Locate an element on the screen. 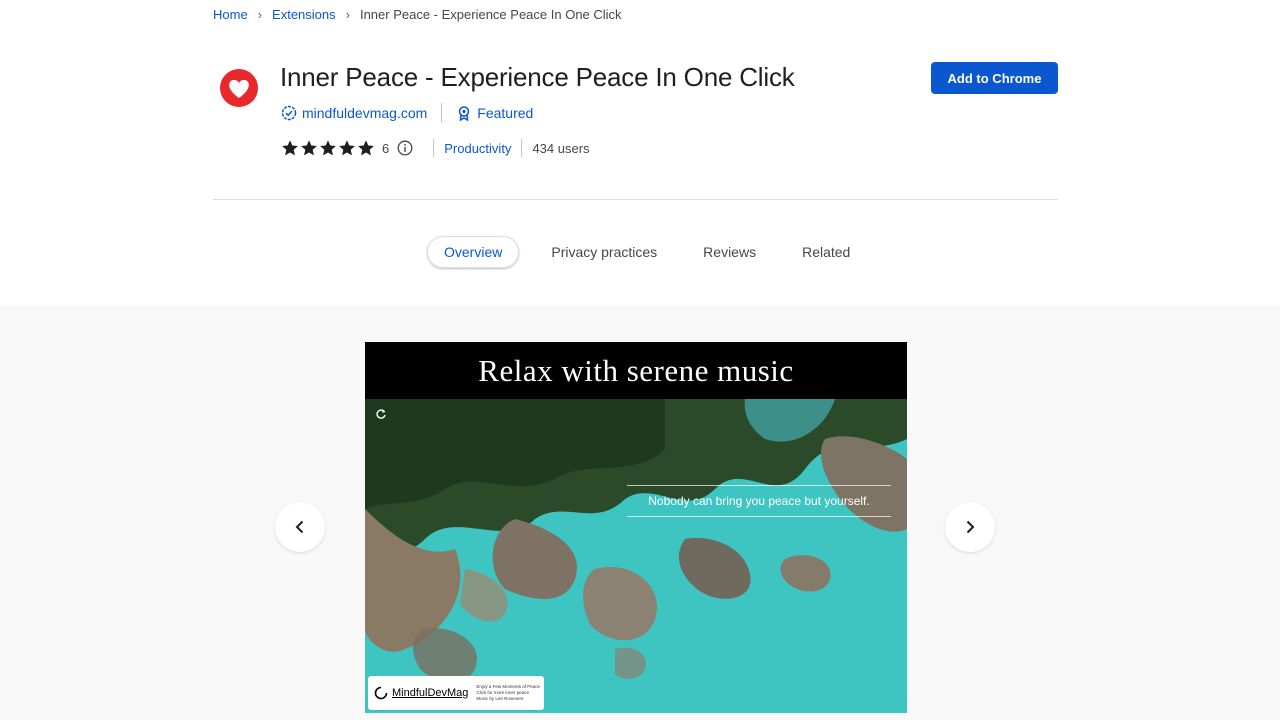 Image resolution: width=1280 pixels, height=720 pixels. tab-related: Related is located at coordinates (826, 252).